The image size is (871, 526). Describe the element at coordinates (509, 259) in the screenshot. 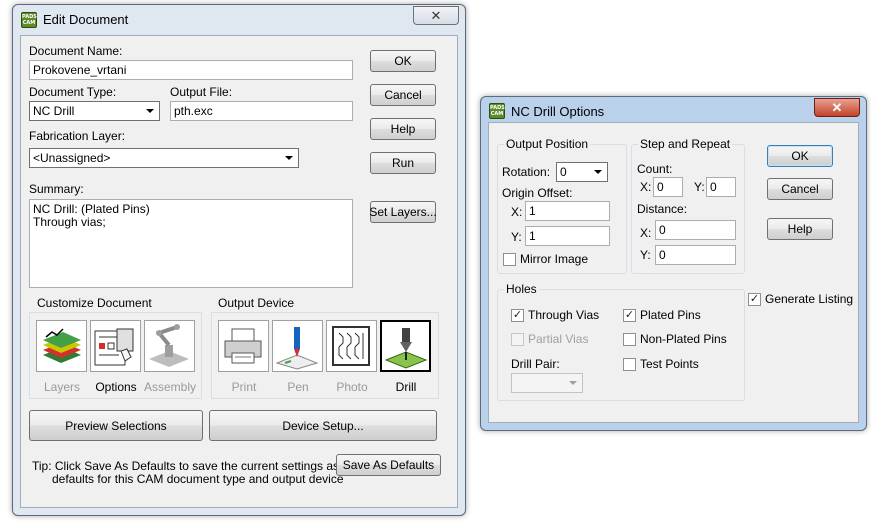

I see `mirror-image-box` at that location.